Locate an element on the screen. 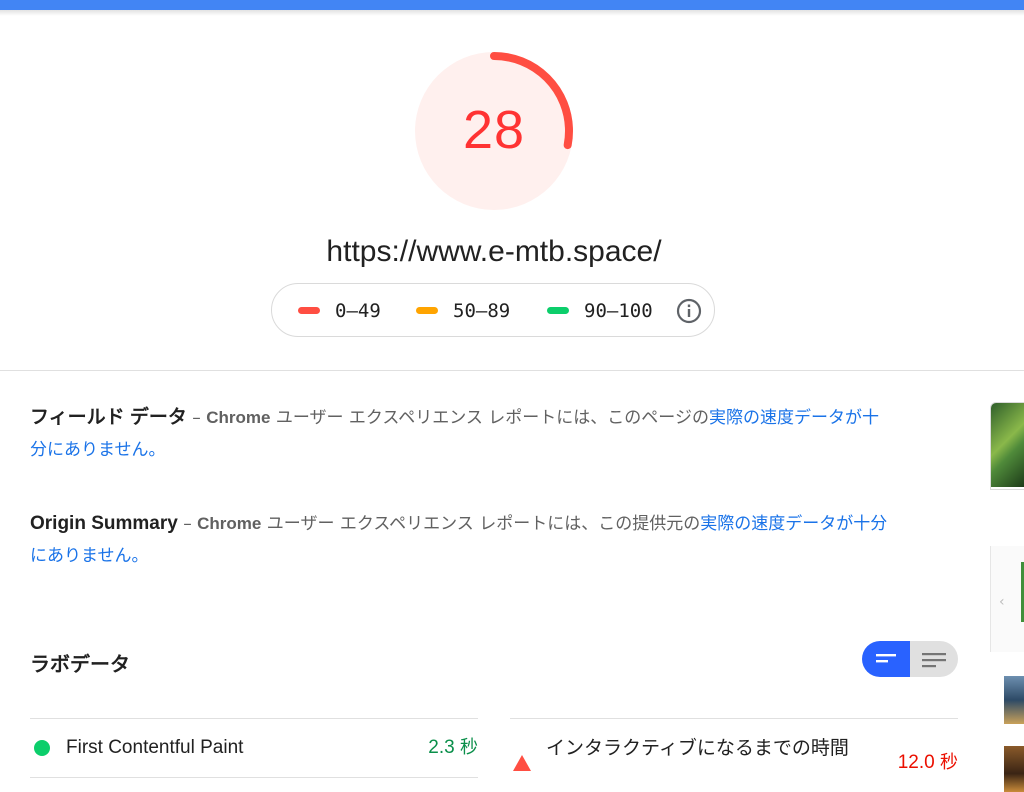  top-accent-bar is located at coordinates (512, 5).